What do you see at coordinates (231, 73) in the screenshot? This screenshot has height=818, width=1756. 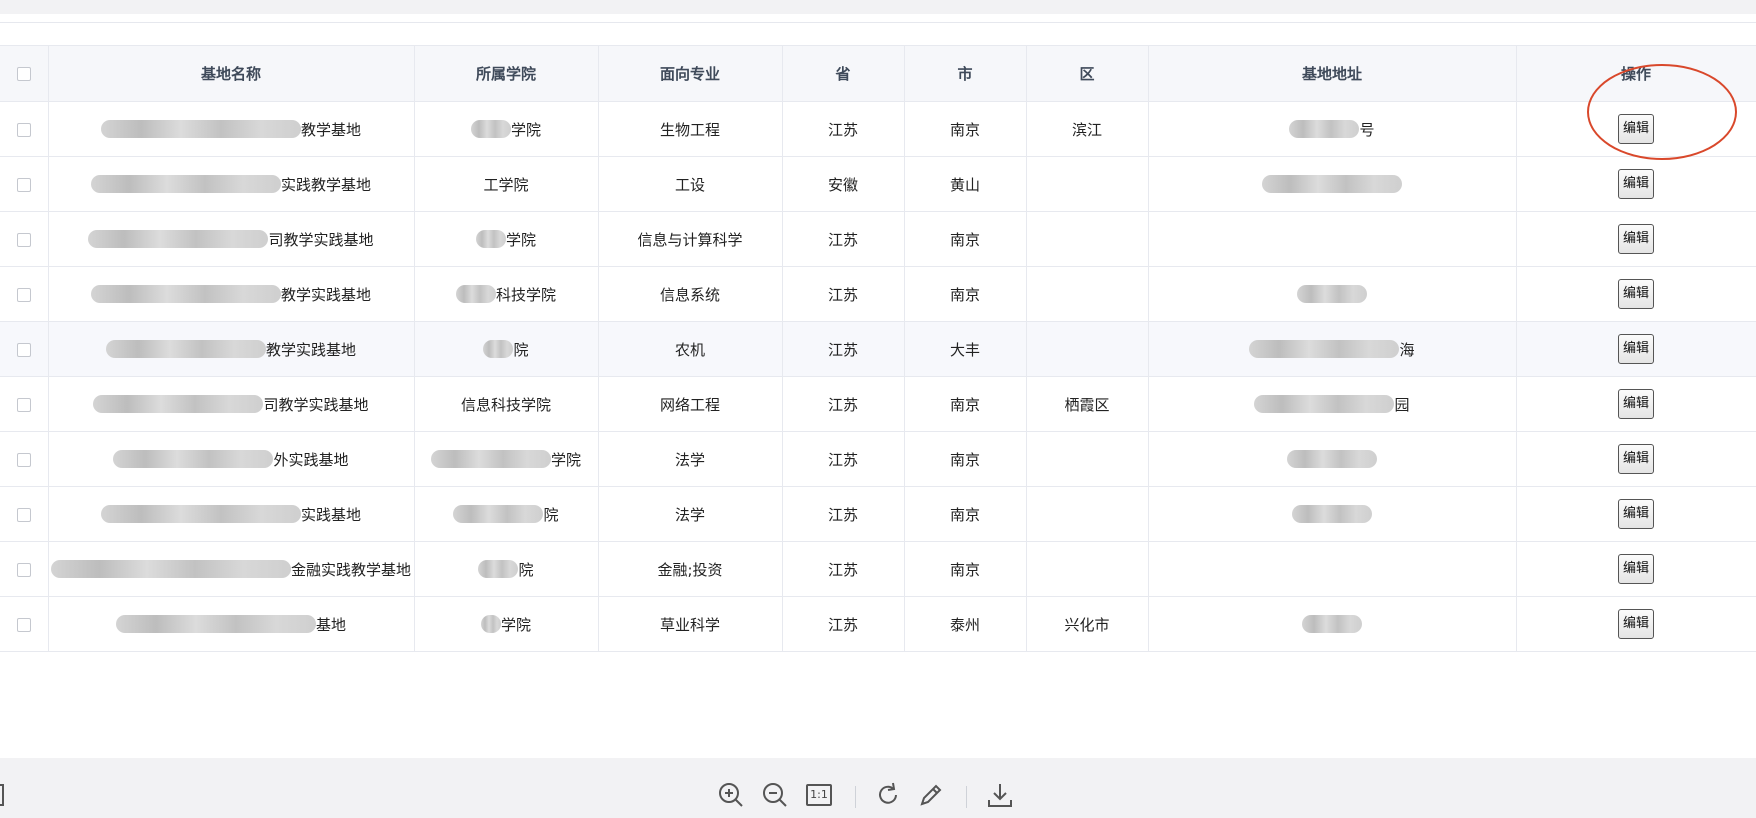 I see `col-header-name: 基地名称` at bounding box center [231, 73].